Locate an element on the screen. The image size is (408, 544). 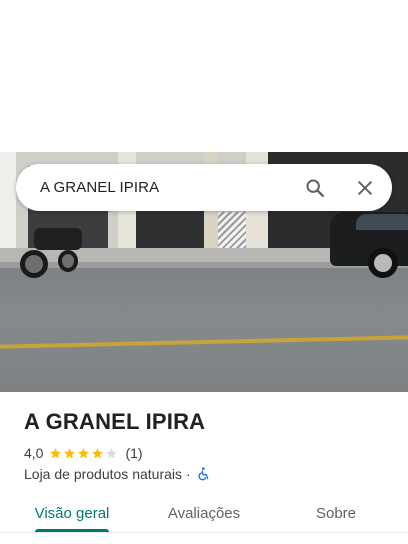
category-row: Loja de produtos naturais · is located at coordinates (117, 474).